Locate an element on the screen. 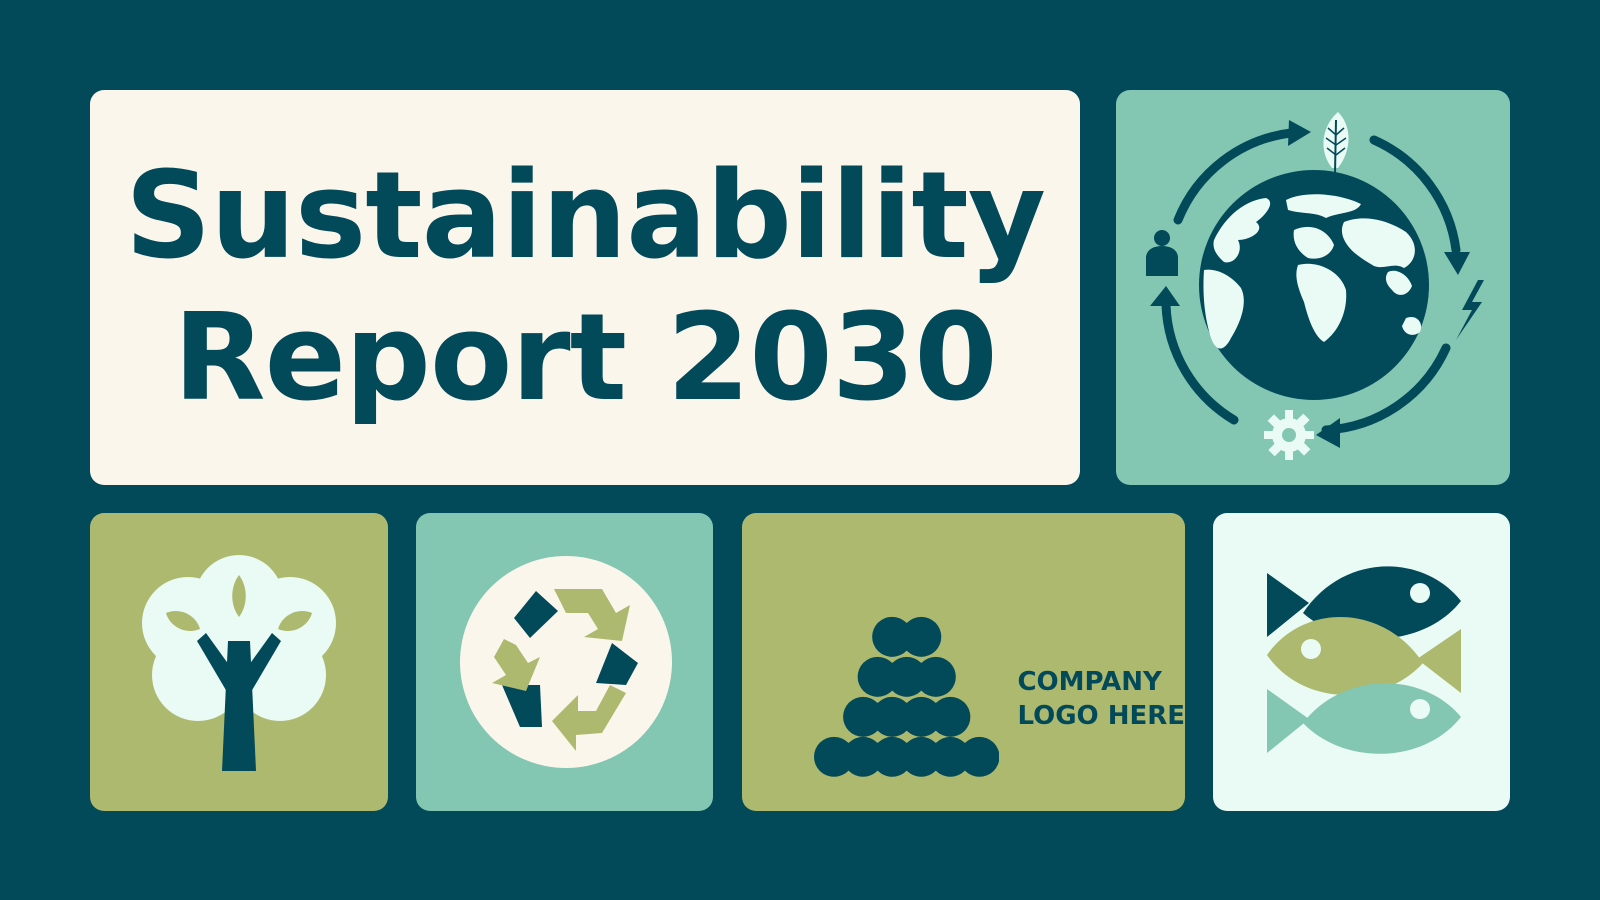 The width and height of the screenshot is (1600, 900). tree-icon is located at coordinates (239, 663).